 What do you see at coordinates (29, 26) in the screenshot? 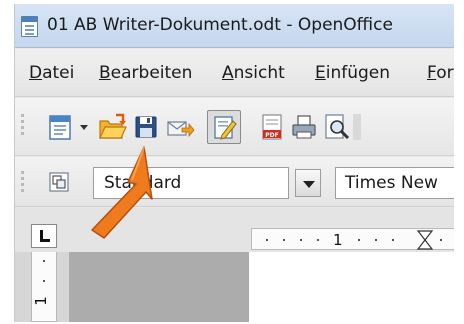
I see `writer-document-icon` at bounding box center [29, 26].